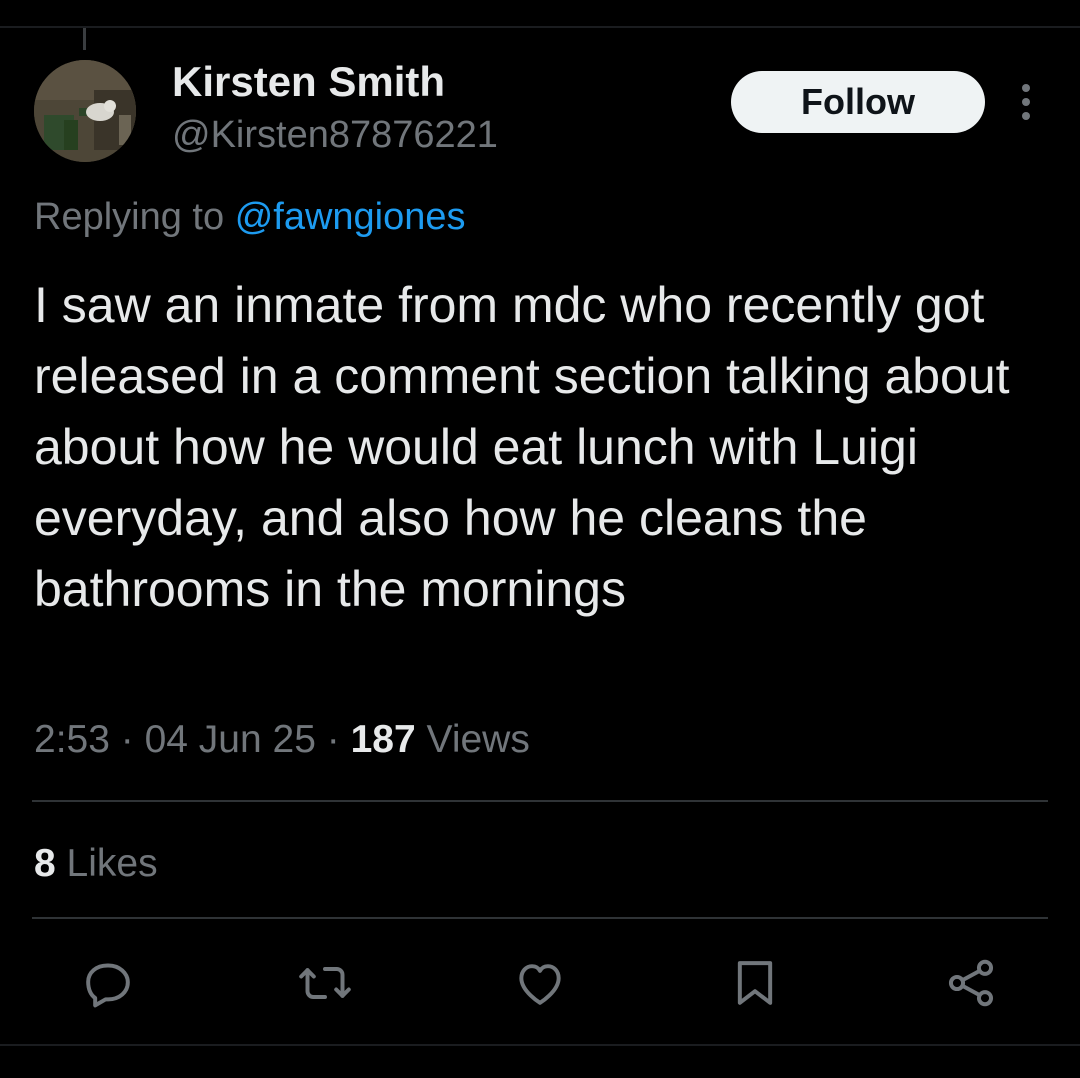  I want to click on user-handle: @Kirsten87876221, so click(335, 135).